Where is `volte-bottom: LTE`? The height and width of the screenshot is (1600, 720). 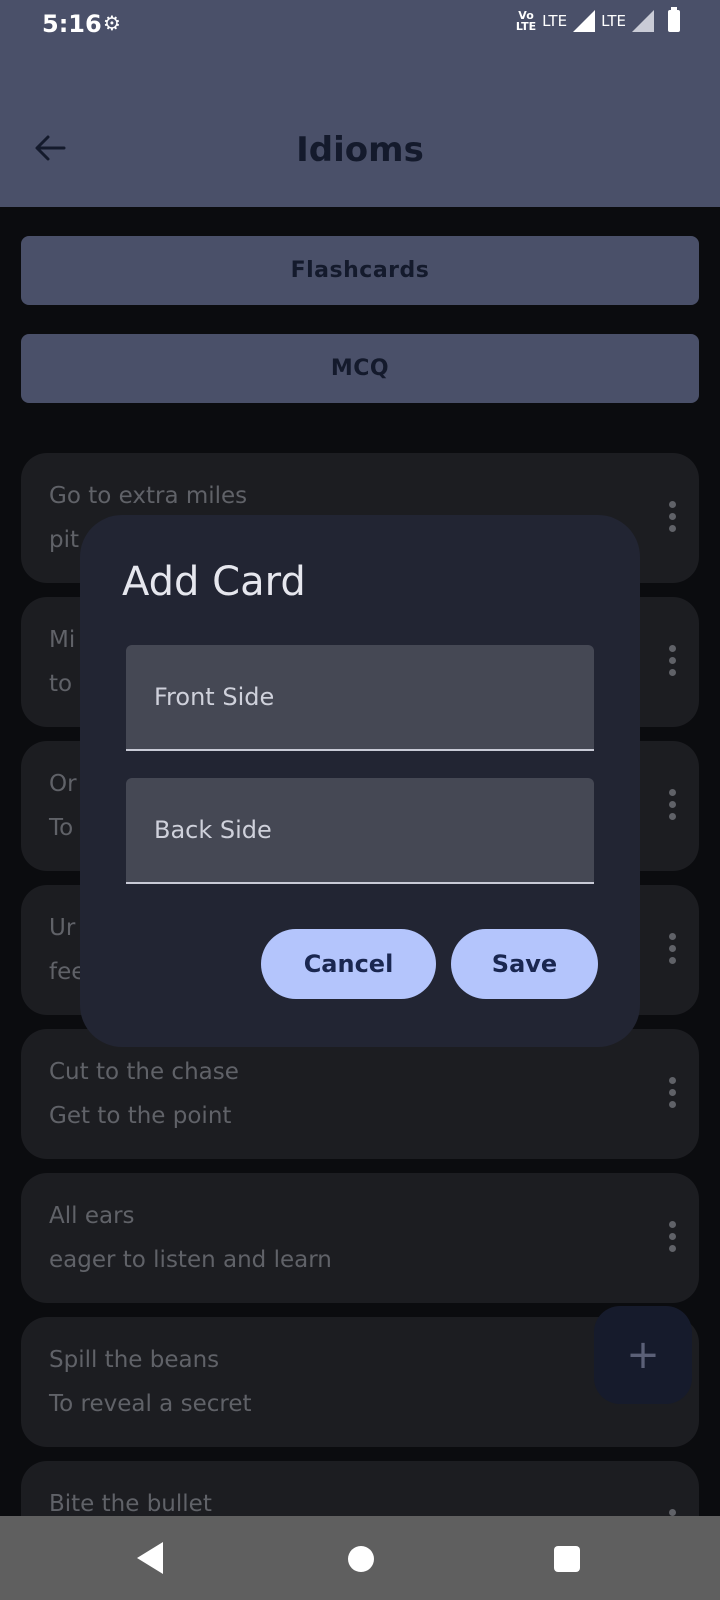
volte-bottom: LTE is located at coordinates (526, 26).